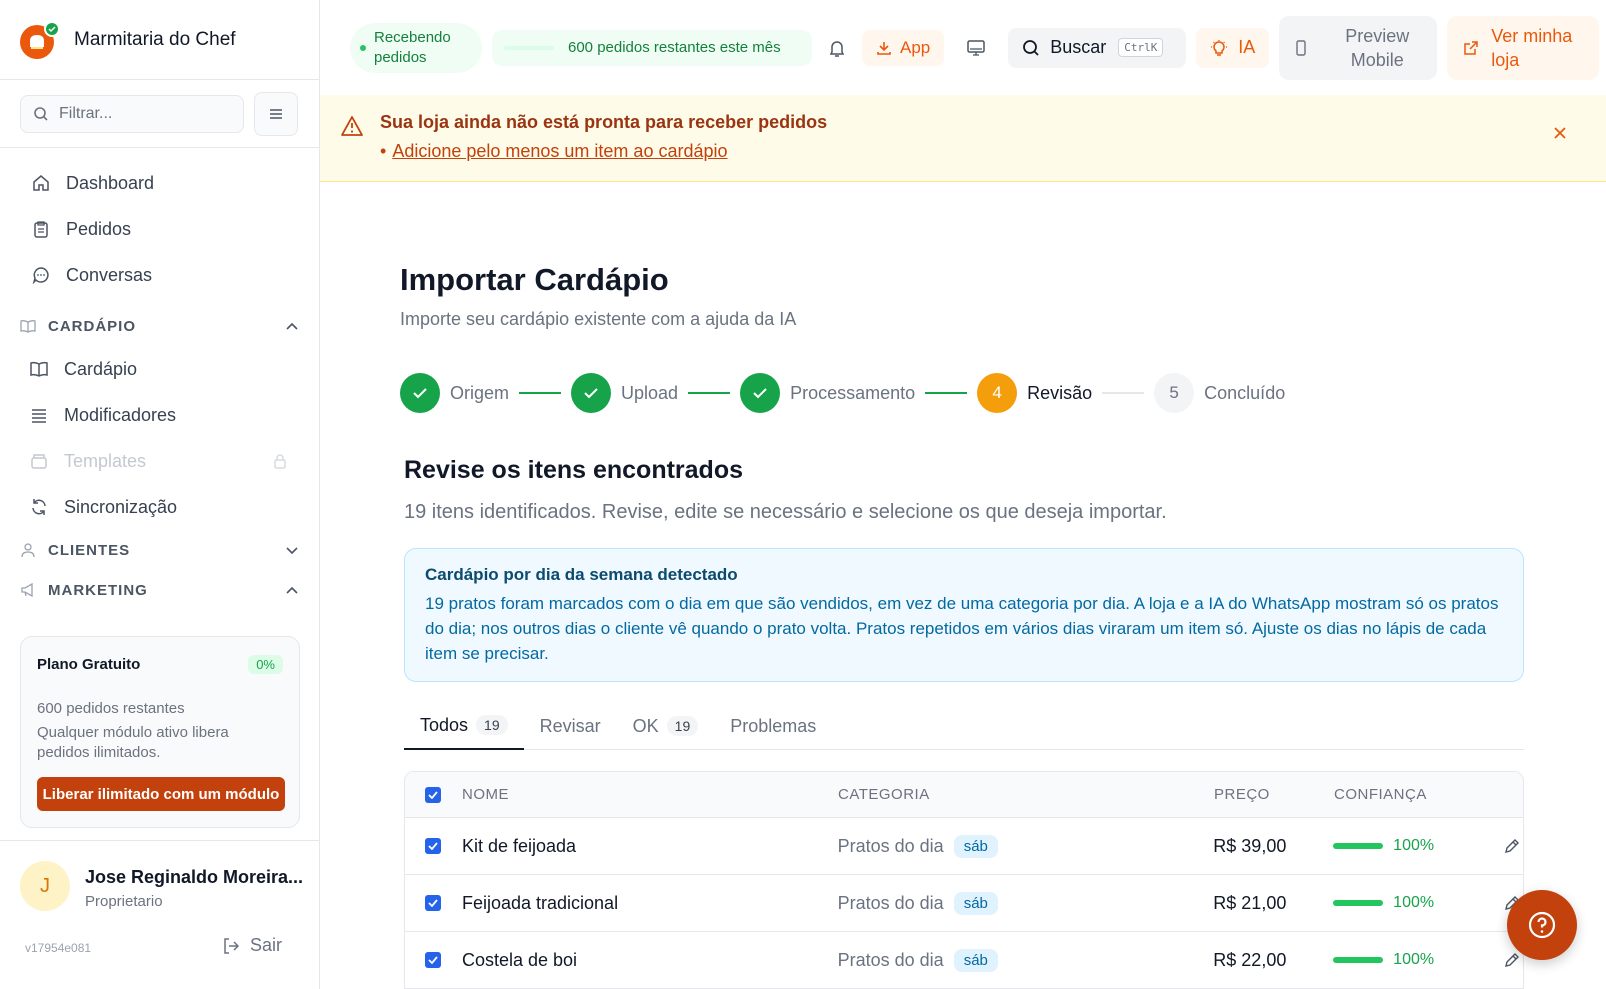 The height and width of the screenshot is (989, 1606). What do you see at coordinates (1419, 794) in the screenshot?
I see `col-header-confidence: CONFIANÇA` at bounding box center [1419, 794].